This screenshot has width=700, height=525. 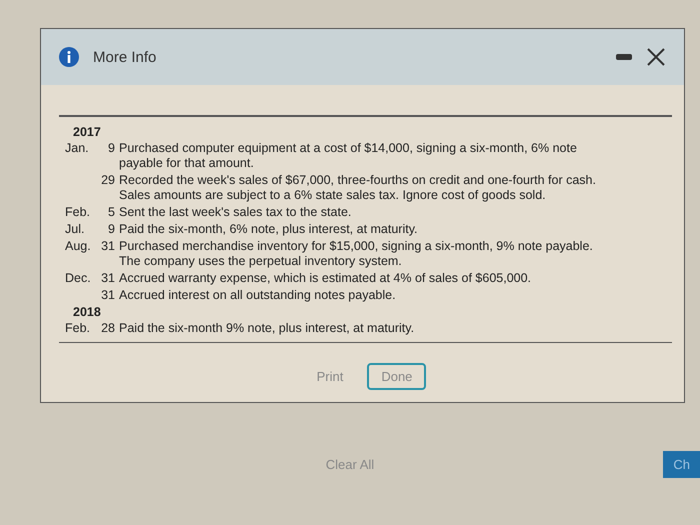 I want to click on day-label: 28, so click(x=107, y=328).